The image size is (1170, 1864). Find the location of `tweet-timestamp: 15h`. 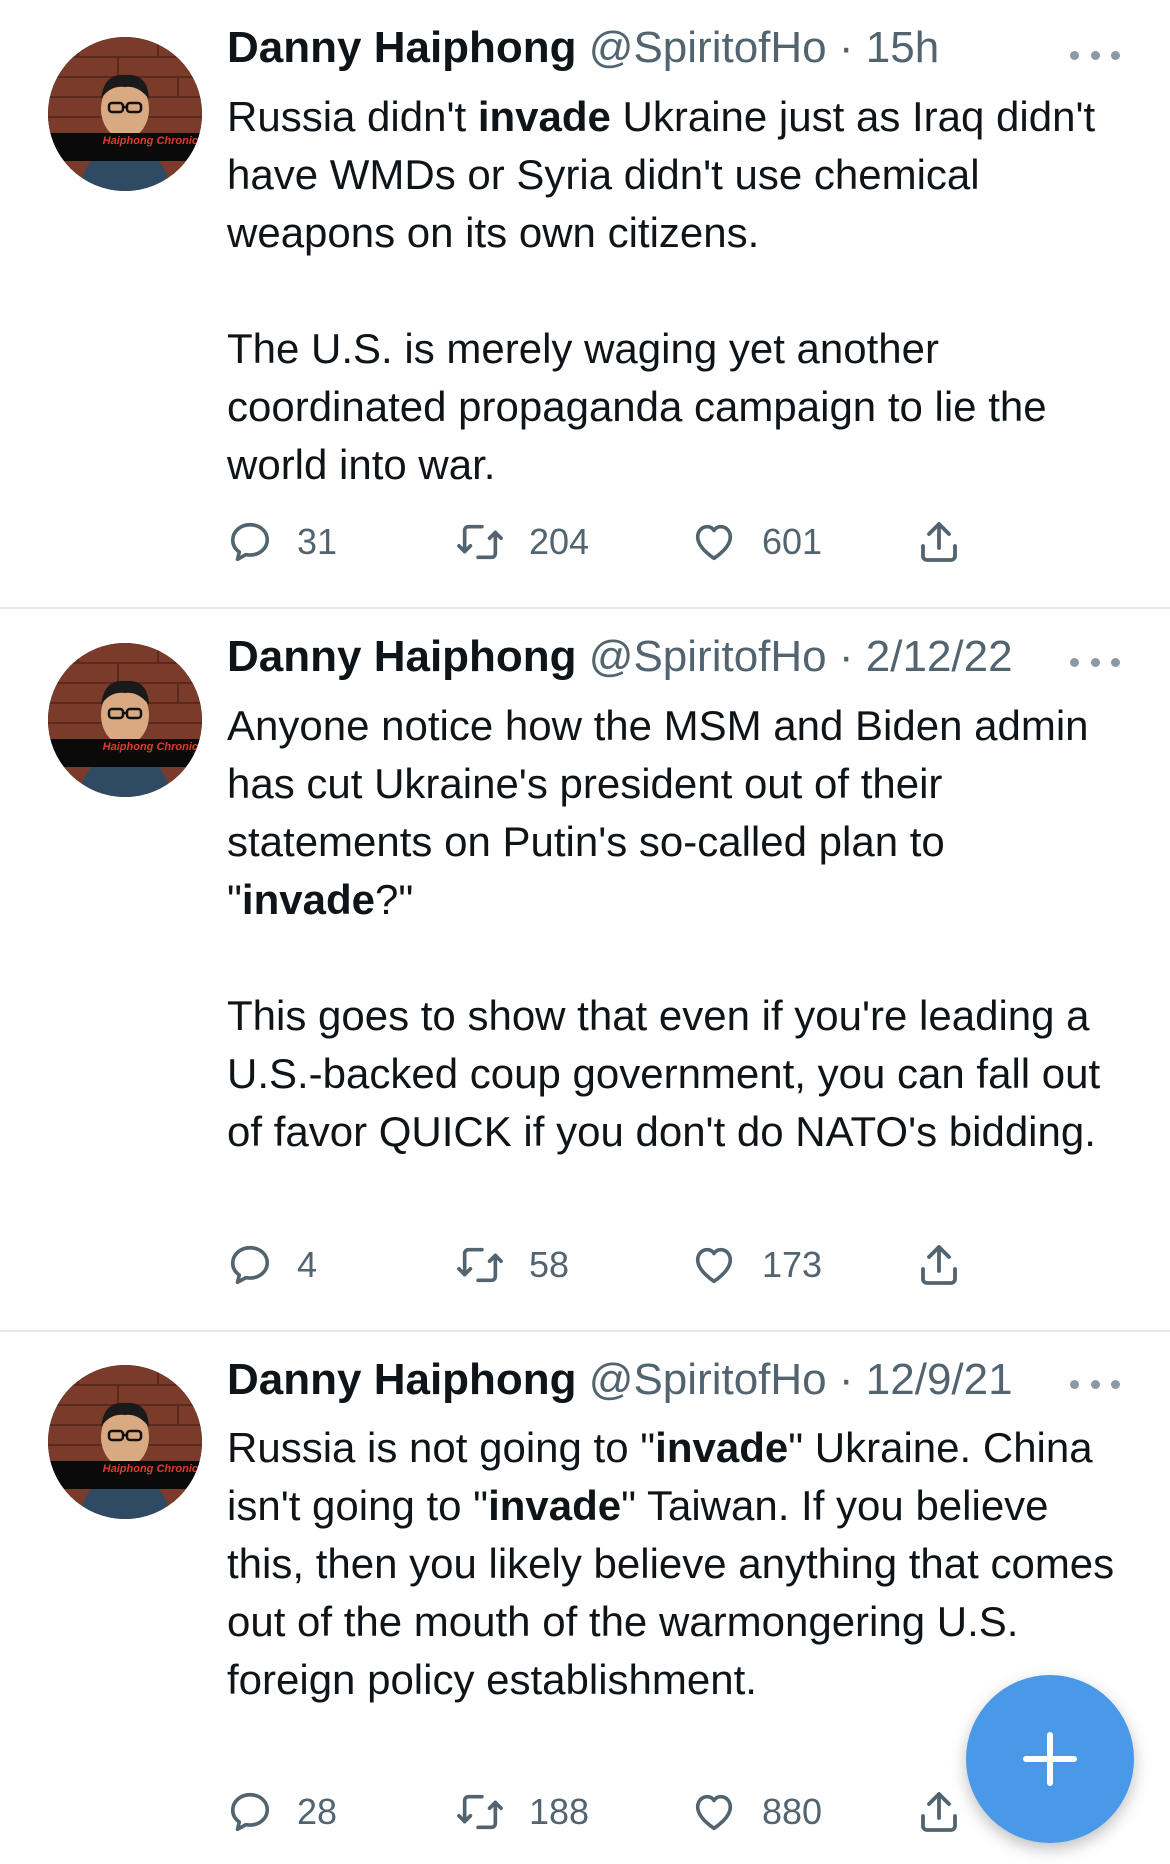

tweet-timestamp: 15h is located at coordinates (902, 47).